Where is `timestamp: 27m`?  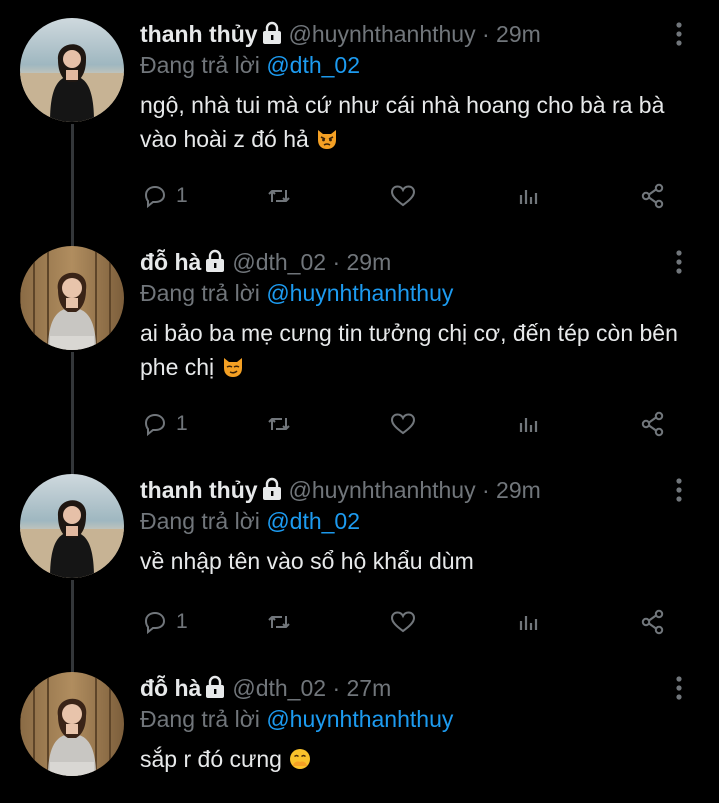 timestamp: 27m is located at coordinates (369, 688).